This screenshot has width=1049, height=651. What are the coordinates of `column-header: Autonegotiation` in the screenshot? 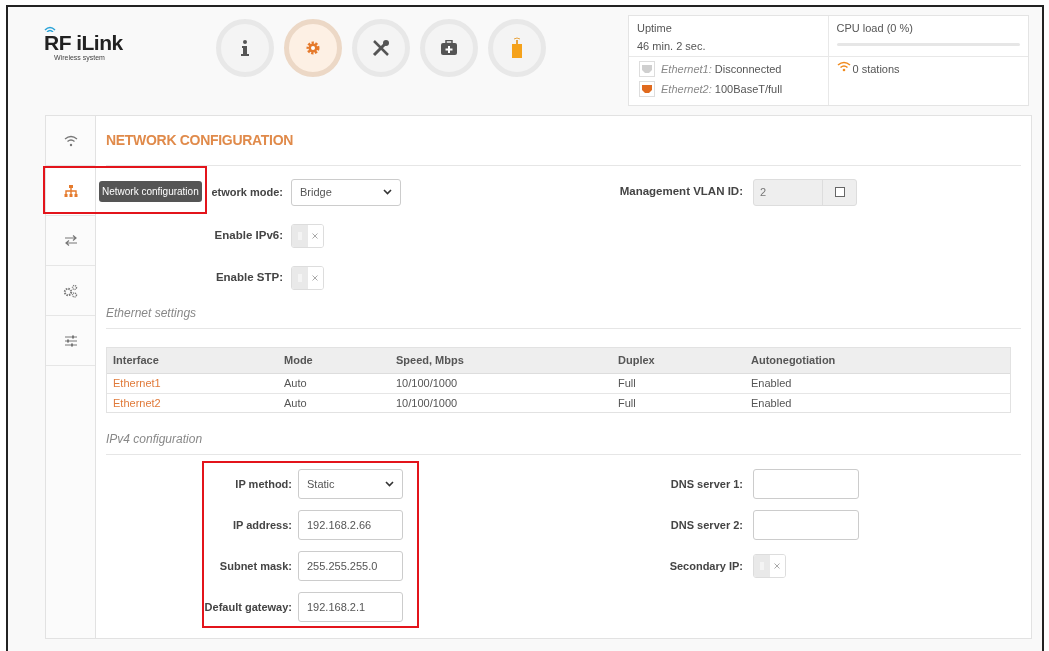 It's located at (794, 361).